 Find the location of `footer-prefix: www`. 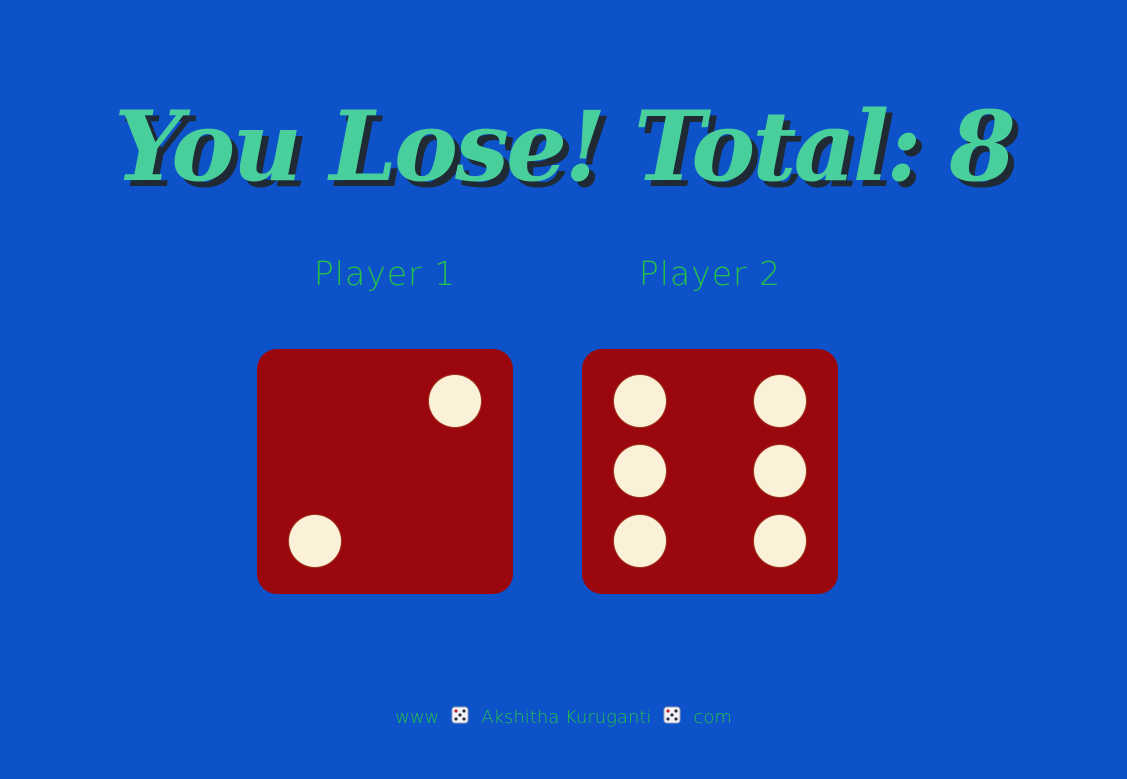

footer-prefix: www is located at coordinates (417, 717).